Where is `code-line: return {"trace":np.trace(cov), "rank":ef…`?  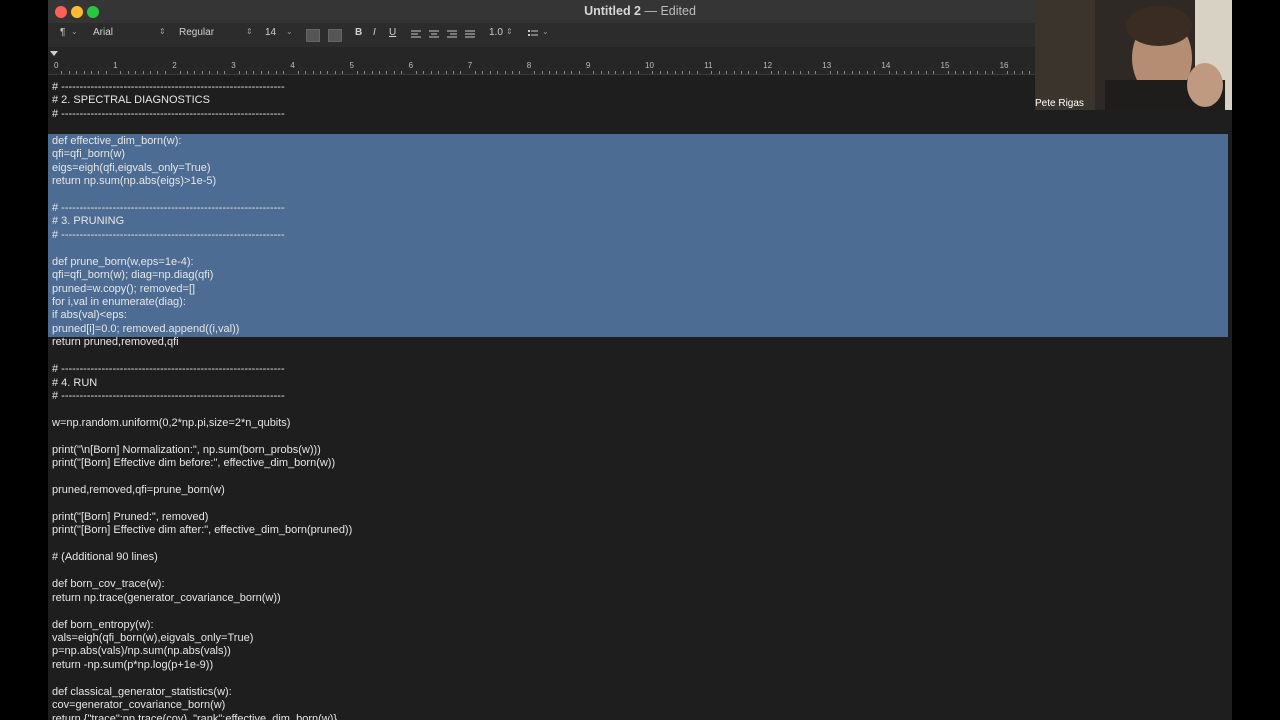 code-line: return {"trace":np.trace(cov), "rank":ef… is located at coordinates (202, 716).